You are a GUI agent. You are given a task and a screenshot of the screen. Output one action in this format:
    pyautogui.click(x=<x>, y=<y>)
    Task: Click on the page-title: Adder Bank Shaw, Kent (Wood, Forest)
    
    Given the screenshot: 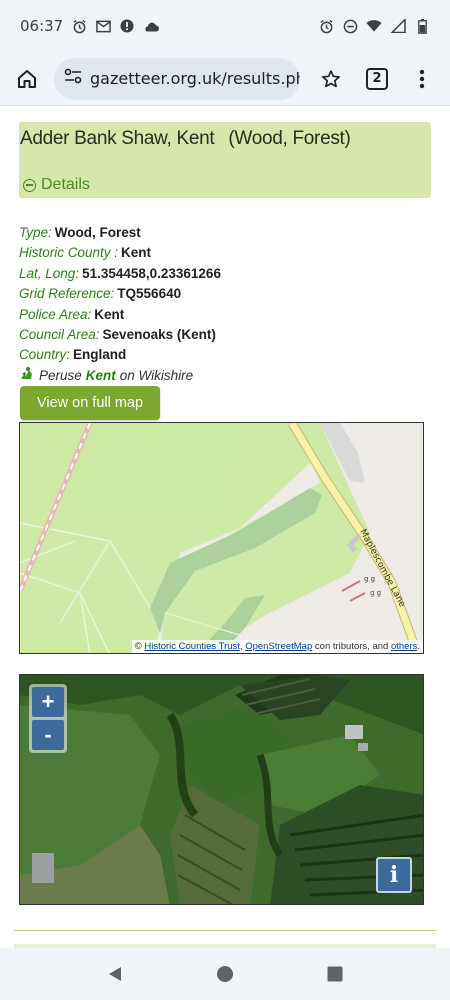 What is the action you would take?
    pyautogui.click(x=185, y=139)
    